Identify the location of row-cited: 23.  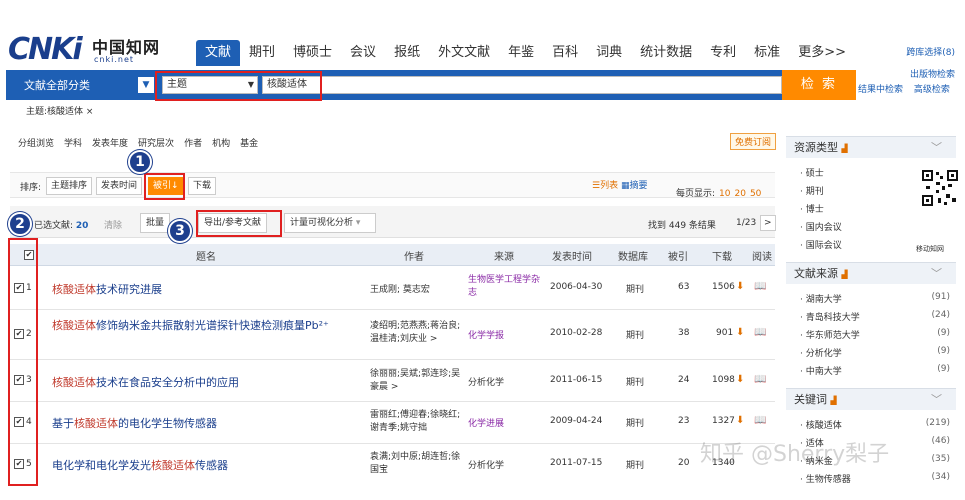
(683, 421).